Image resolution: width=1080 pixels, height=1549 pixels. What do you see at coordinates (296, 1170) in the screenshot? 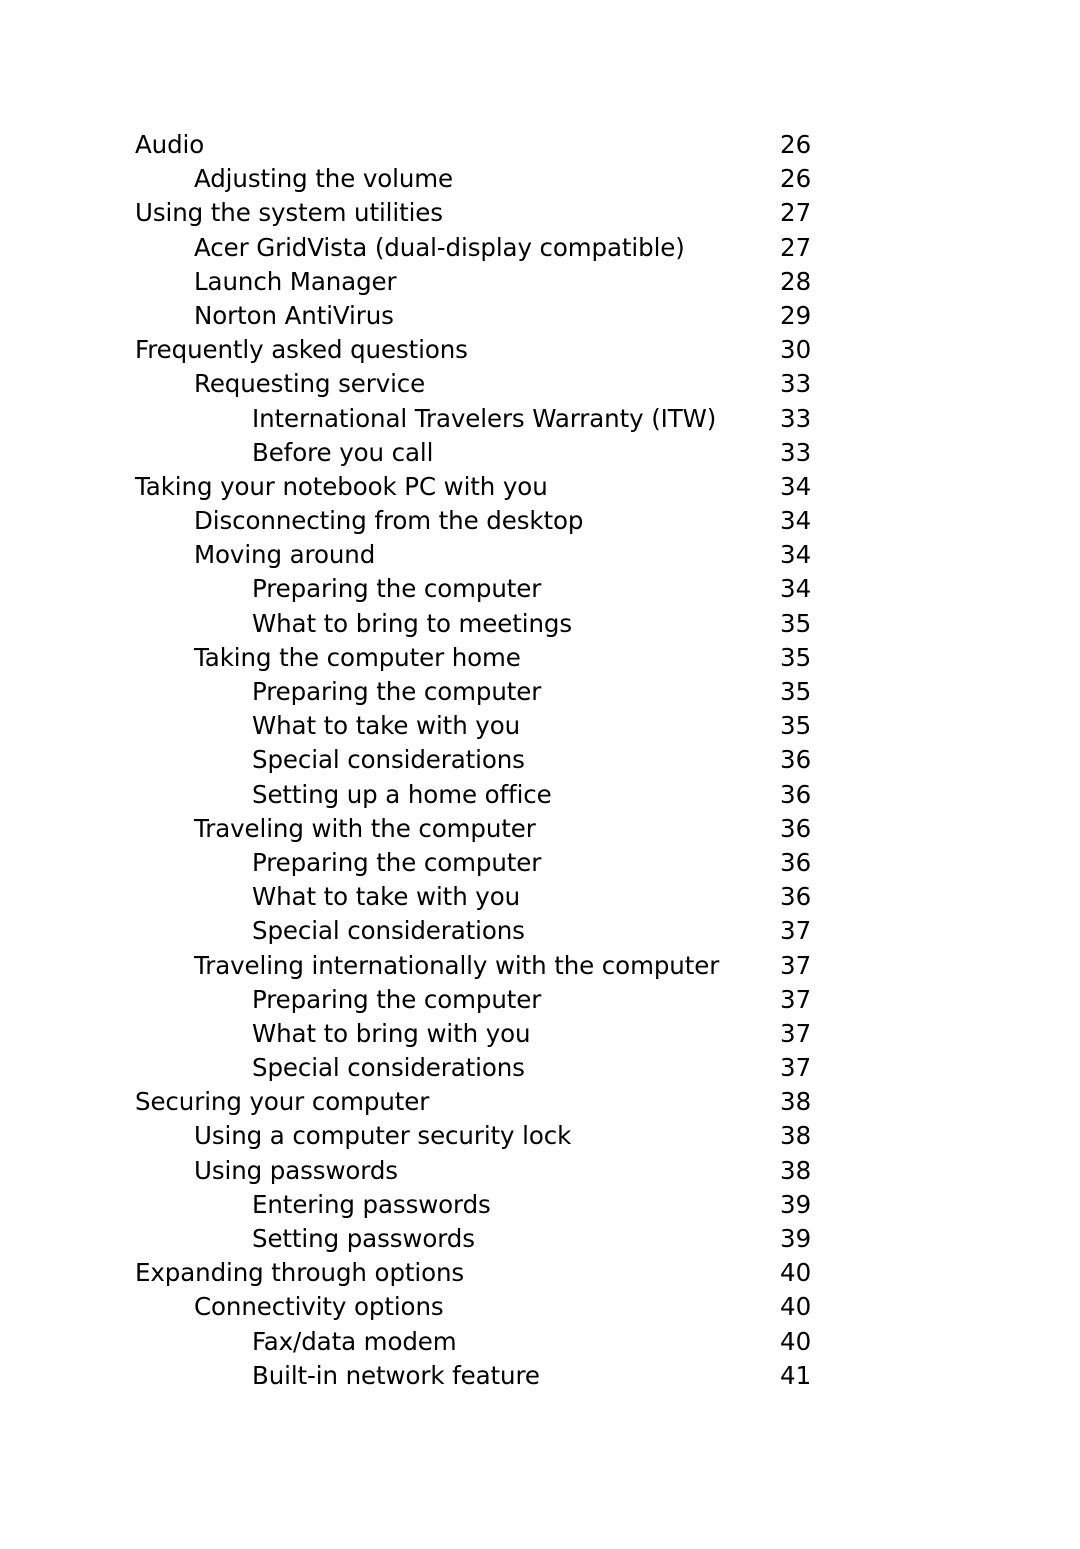
I see `toc-entry-title: Using passwords` at bounding box center [296, 1170].